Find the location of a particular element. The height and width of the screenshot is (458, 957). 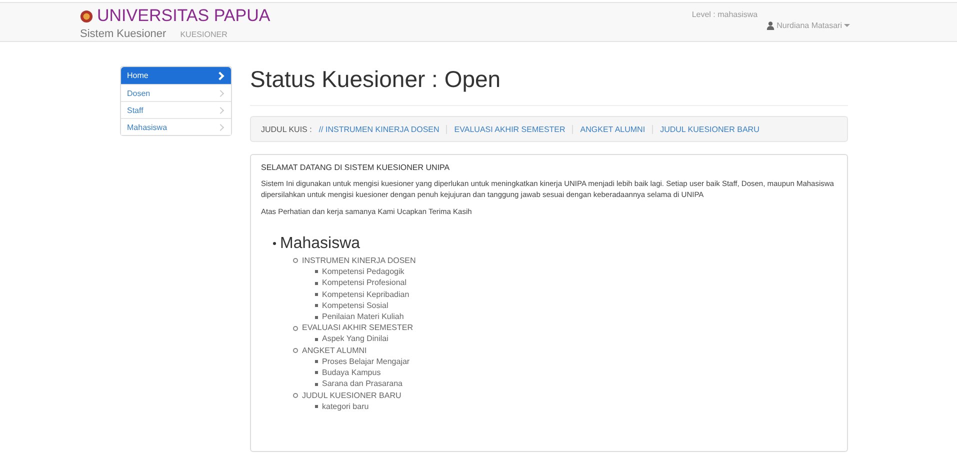

caret-icon is located at coordinates (847, 25).